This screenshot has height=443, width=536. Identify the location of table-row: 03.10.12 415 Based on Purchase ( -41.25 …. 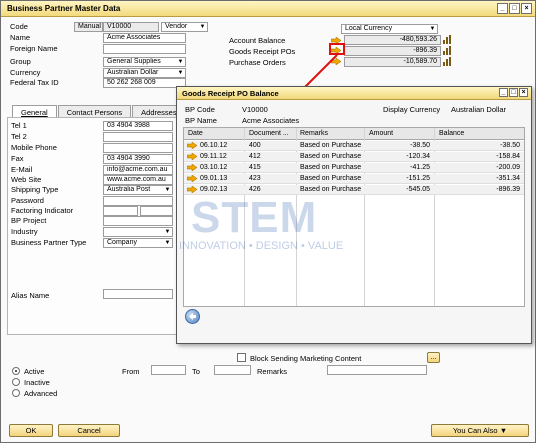
(354, 168).